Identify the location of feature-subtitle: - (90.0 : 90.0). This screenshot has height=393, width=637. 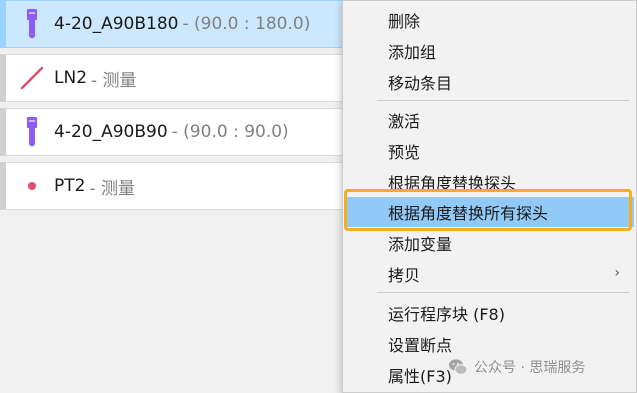
(230, 132).